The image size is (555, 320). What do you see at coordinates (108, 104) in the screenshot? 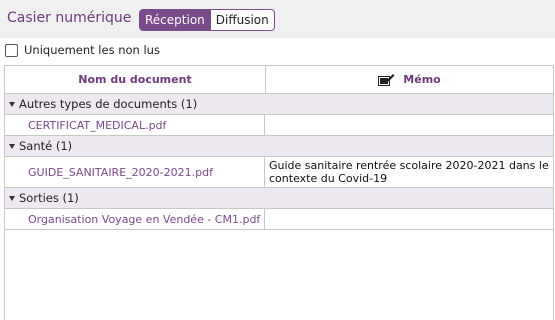
I see `group-label: Autres types de documents (1)` at bounding box center [108, 104].